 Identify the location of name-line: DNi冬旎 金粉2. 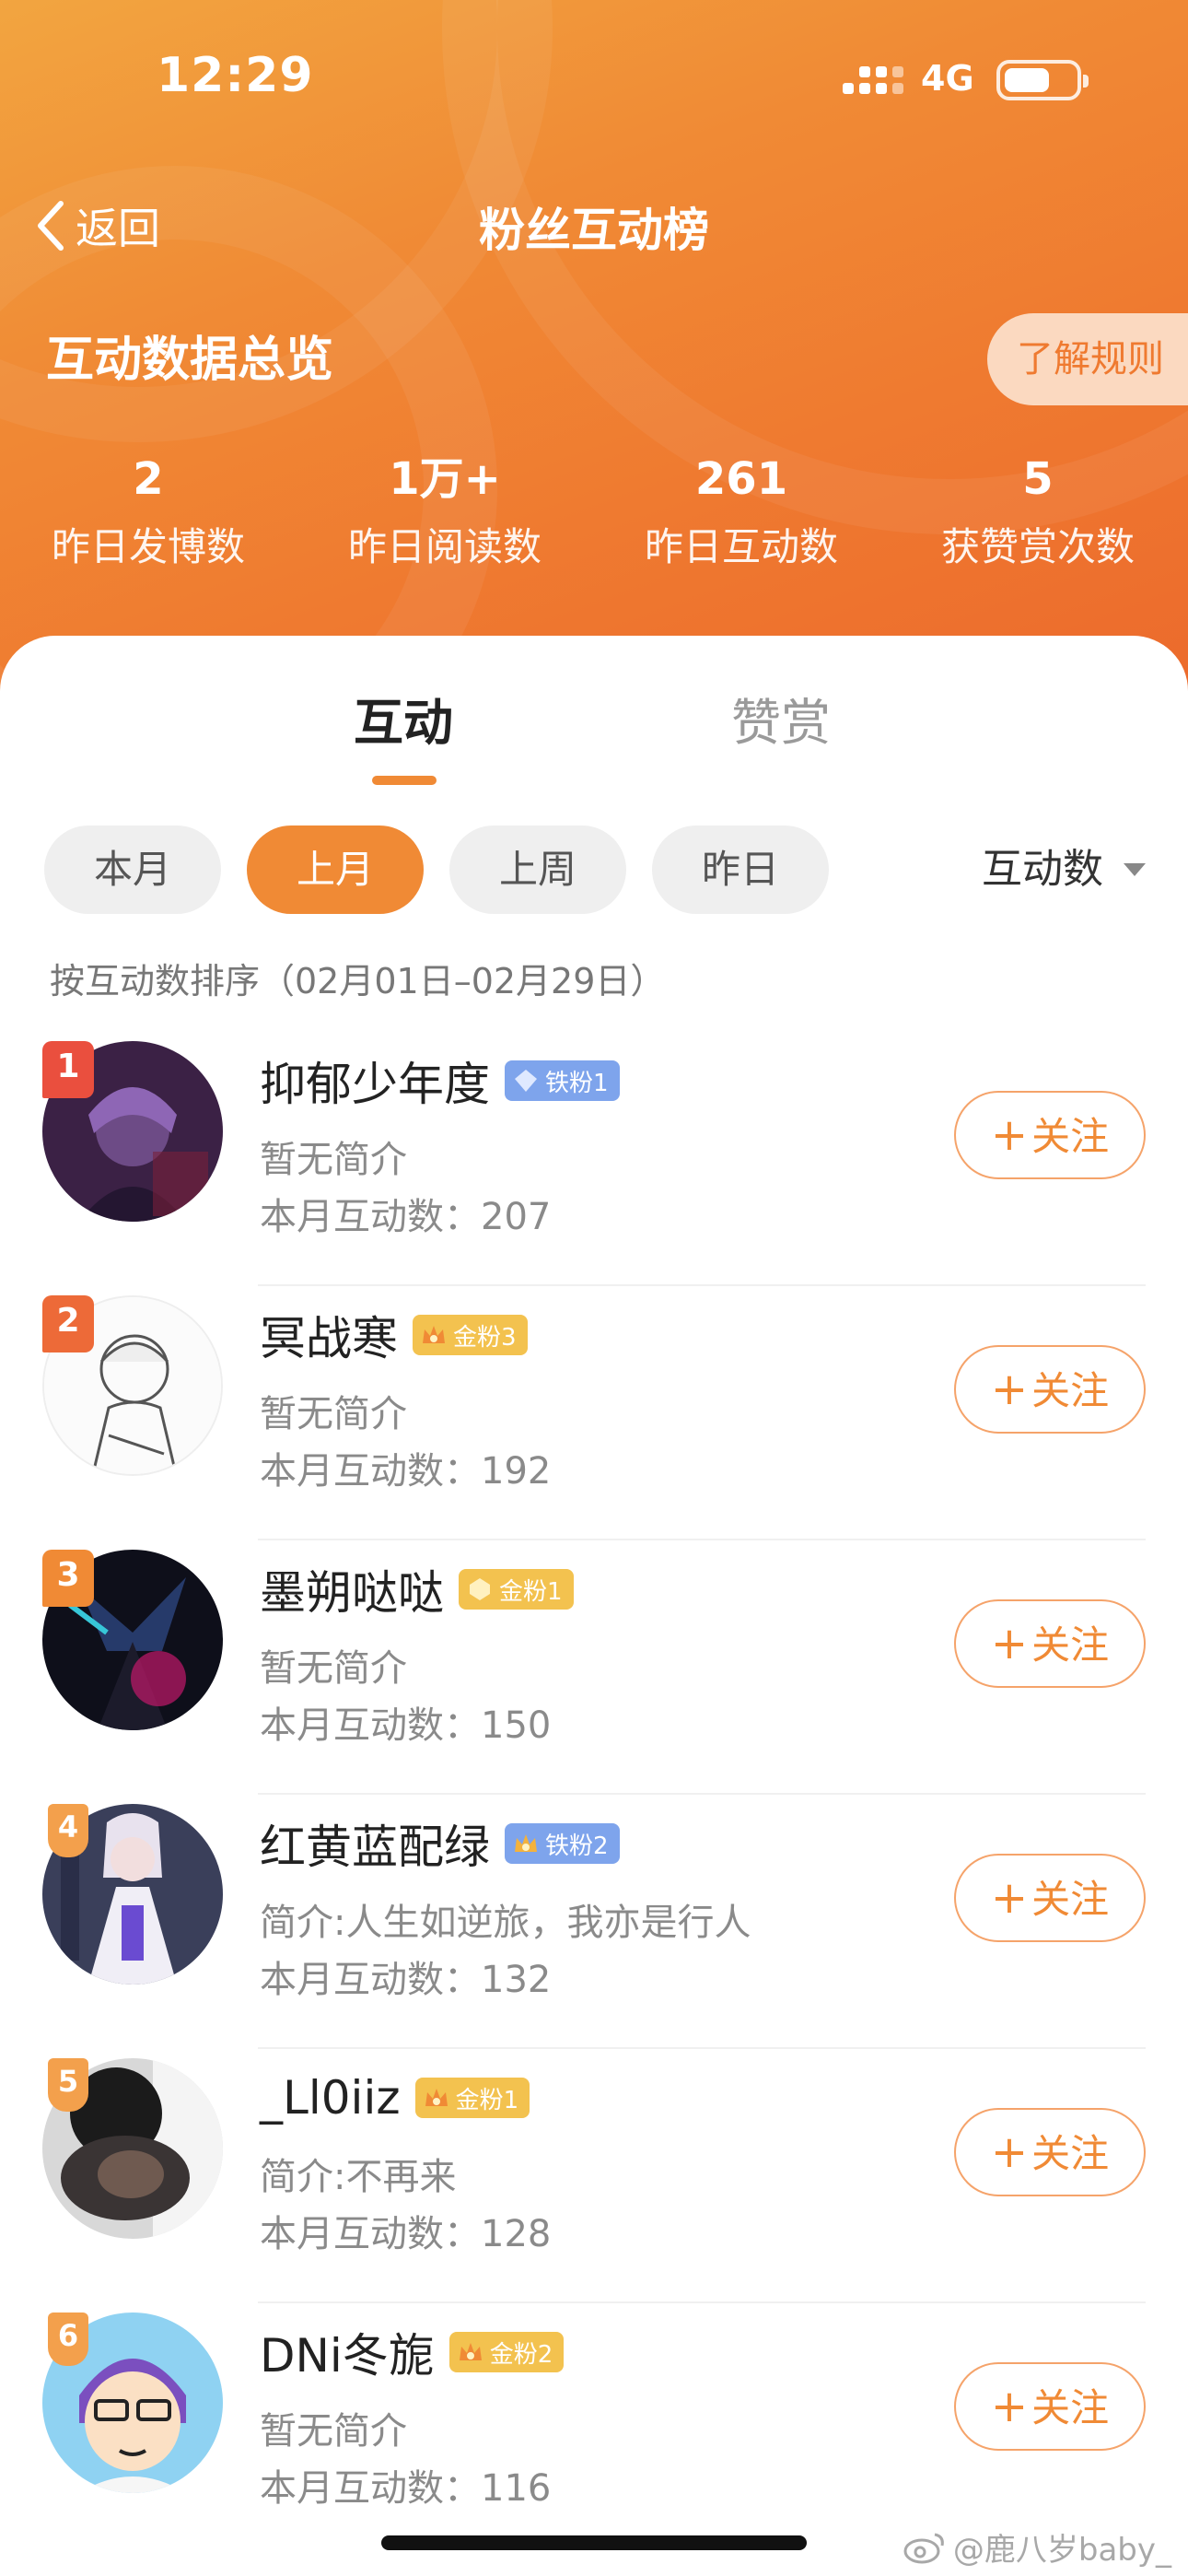
(412, 2352).